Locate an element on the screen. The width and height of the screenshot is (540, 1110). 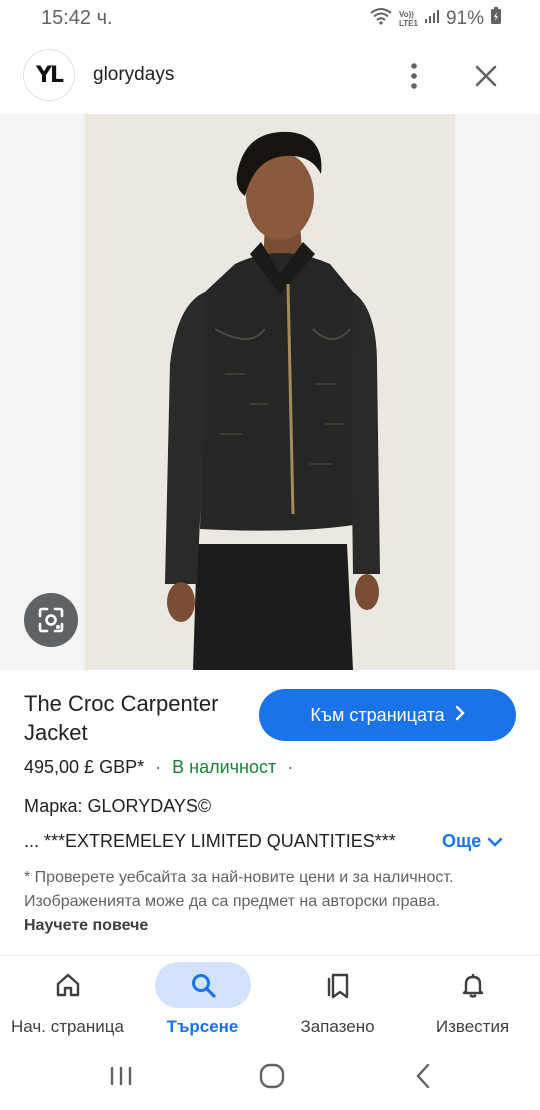
visit-page-label: Към страницата is located at coordinates (377, 714).